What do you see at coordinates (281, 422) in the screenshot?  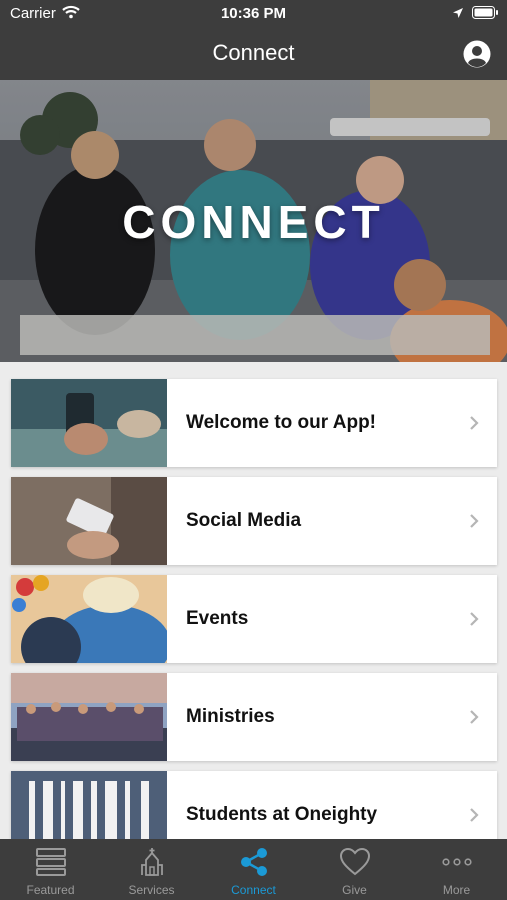 I see `list-item-label: Welcome to our App!` at bounding box center [281, 422].